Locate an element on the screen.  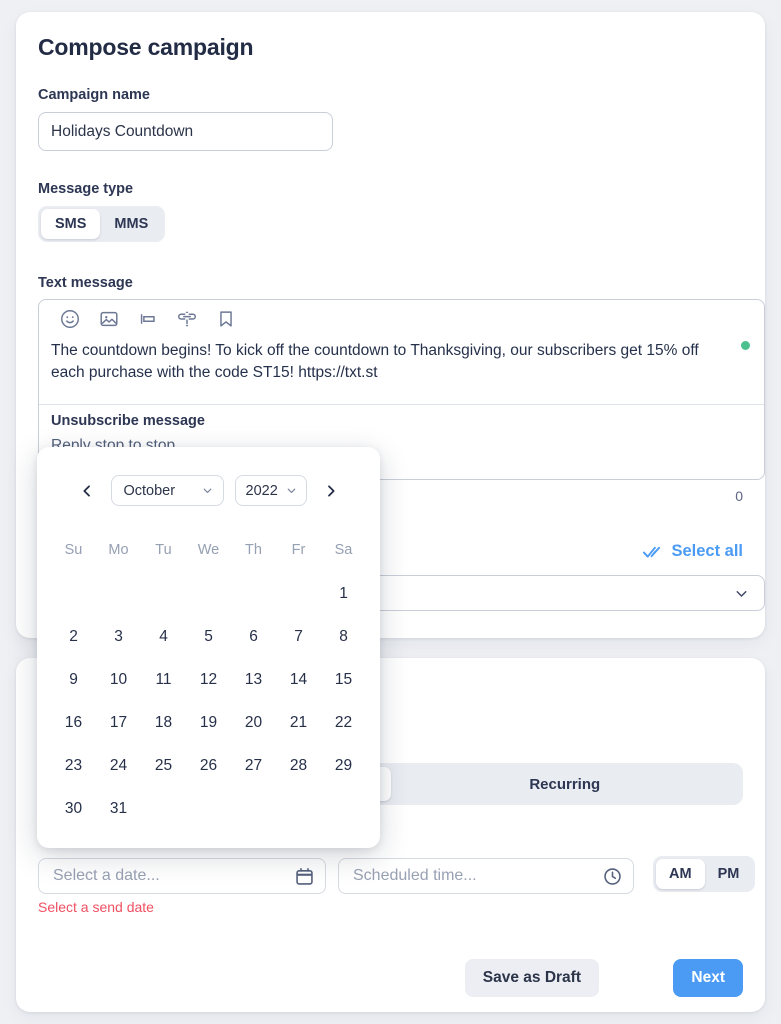
calendar-day-5: 5 is located at coordinates (208, 636).